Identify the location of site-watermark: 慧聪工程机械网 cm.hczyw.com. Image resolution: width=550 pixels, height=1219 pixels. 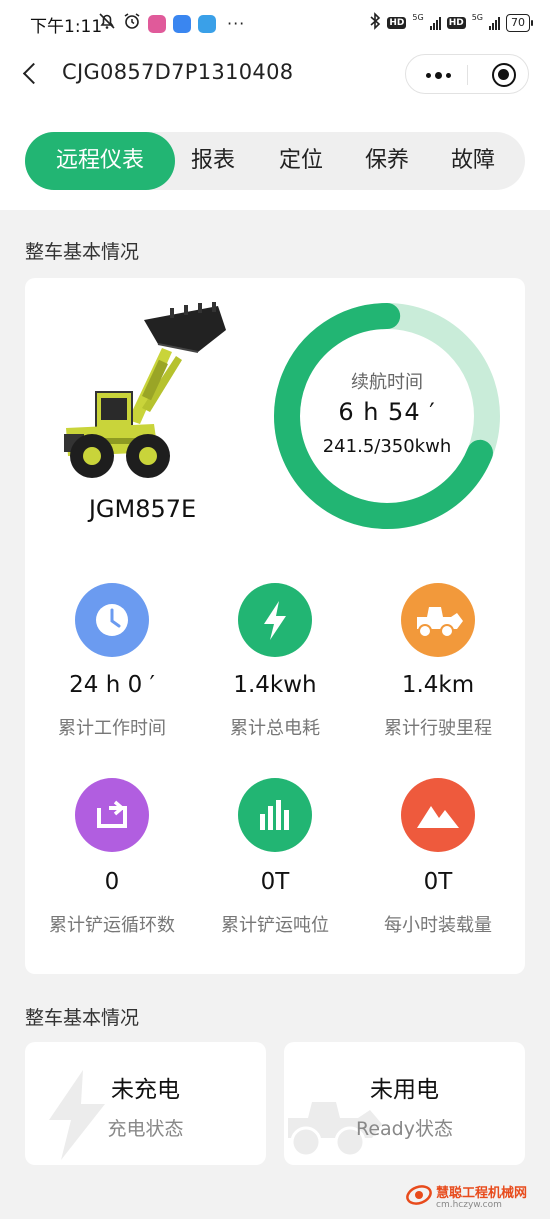
(476, 1196).